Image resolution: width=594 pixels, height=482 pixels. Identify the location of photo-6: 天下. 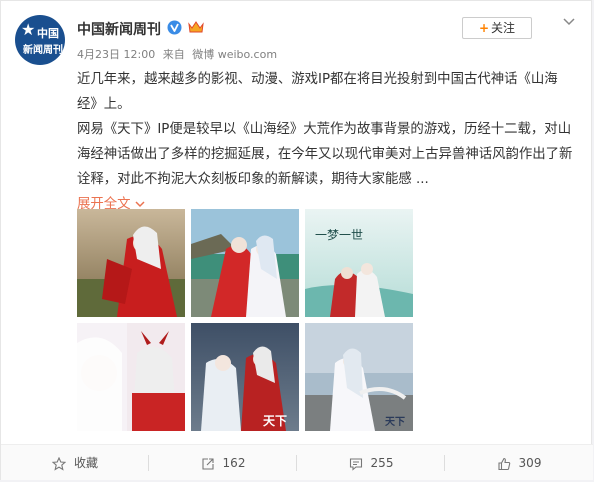
(359, 377).